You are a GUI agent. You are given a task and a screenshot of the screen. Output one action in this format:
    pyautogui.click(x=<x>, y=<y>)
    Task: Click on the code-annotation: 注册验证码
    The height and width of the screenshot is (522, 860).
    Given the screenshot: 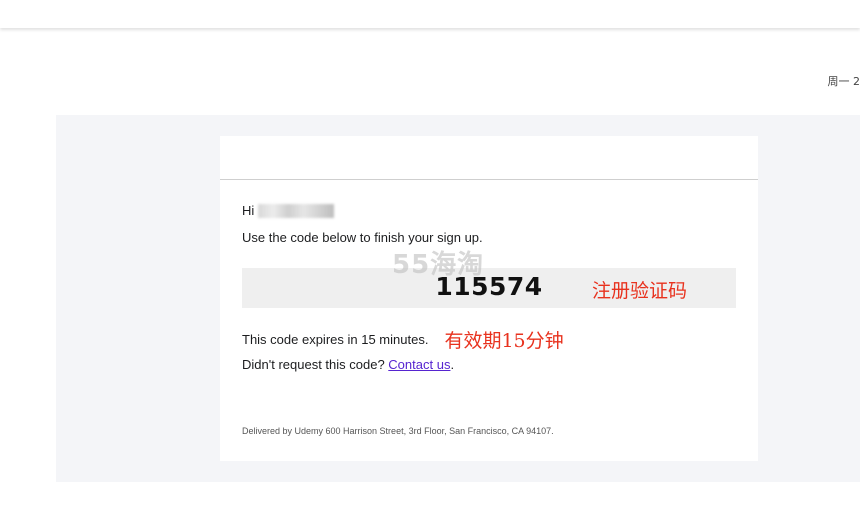 What is the action you would take?
    pyautogui.click(x=640, y=291)
    